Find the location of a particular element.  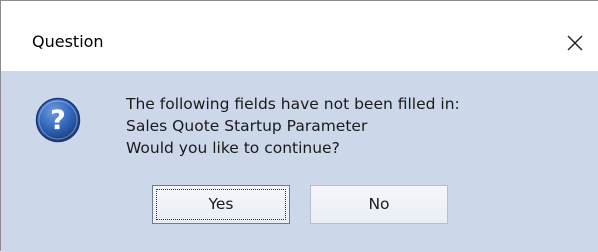

message-line: Would you like to continue? is located at coordinates (233, 148).